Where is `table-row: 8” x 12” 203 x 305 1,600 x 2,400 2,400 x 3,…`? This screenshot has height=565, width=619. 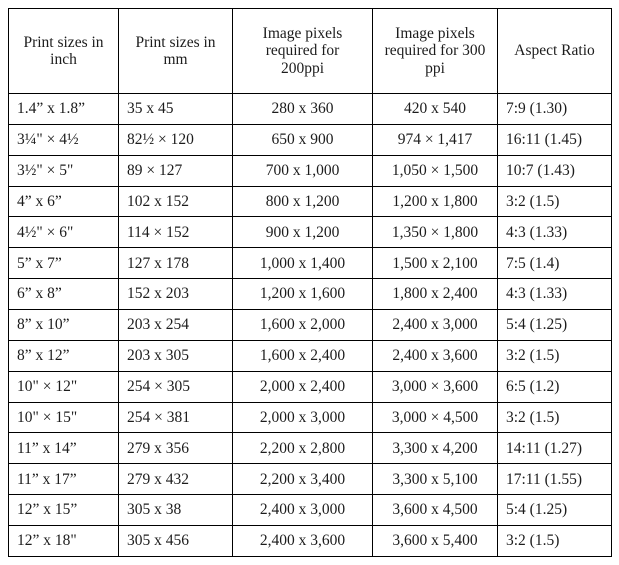
table-row: 8” x 12” 203 x 305 1,600 x 2,400 2,400 x 3,… is located at coordinates (310, 355).